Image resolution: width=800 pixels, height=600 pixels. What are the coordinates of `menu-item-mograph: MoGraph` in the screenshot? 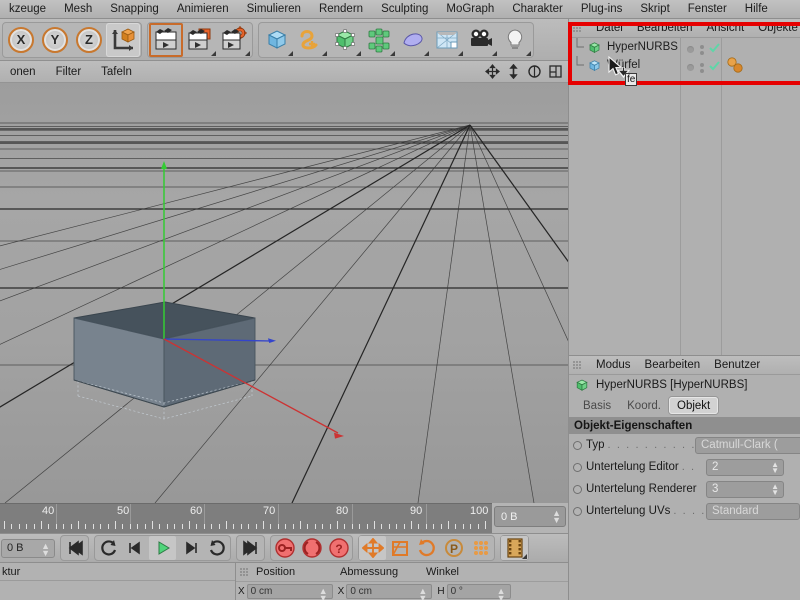 It's located at (470, 9).